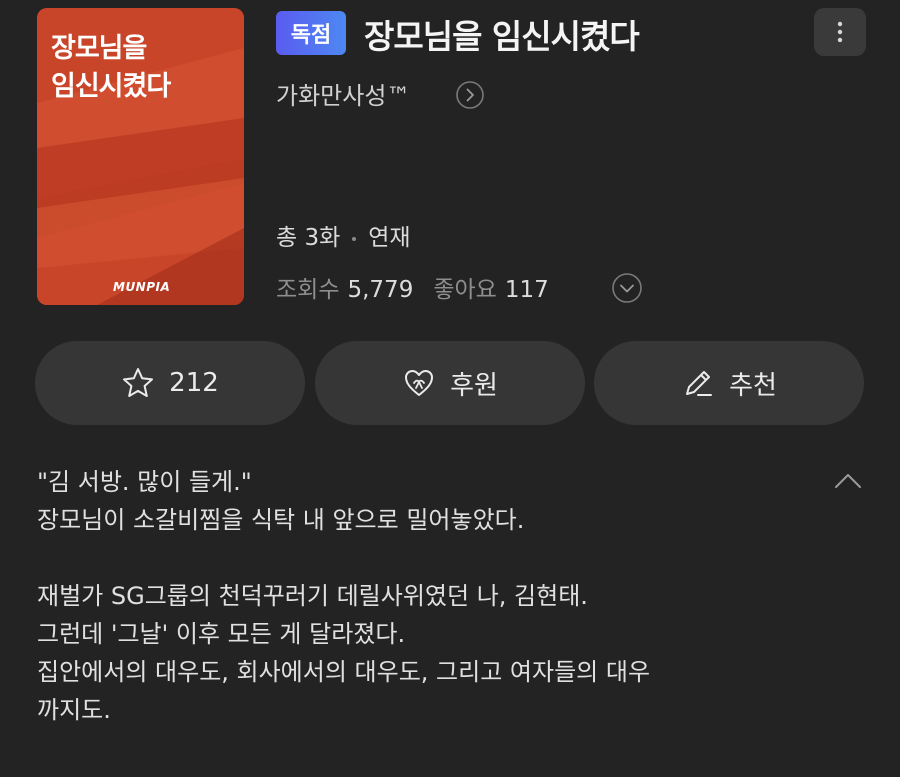 The height and width of the screenshot is (777, 900). I want to click on more-options-button, so click(840, 32).